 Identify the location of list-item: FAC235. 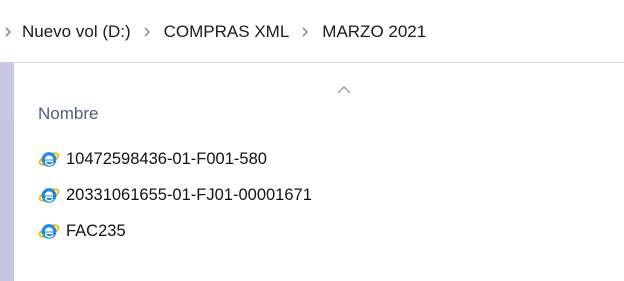
(82, 231).